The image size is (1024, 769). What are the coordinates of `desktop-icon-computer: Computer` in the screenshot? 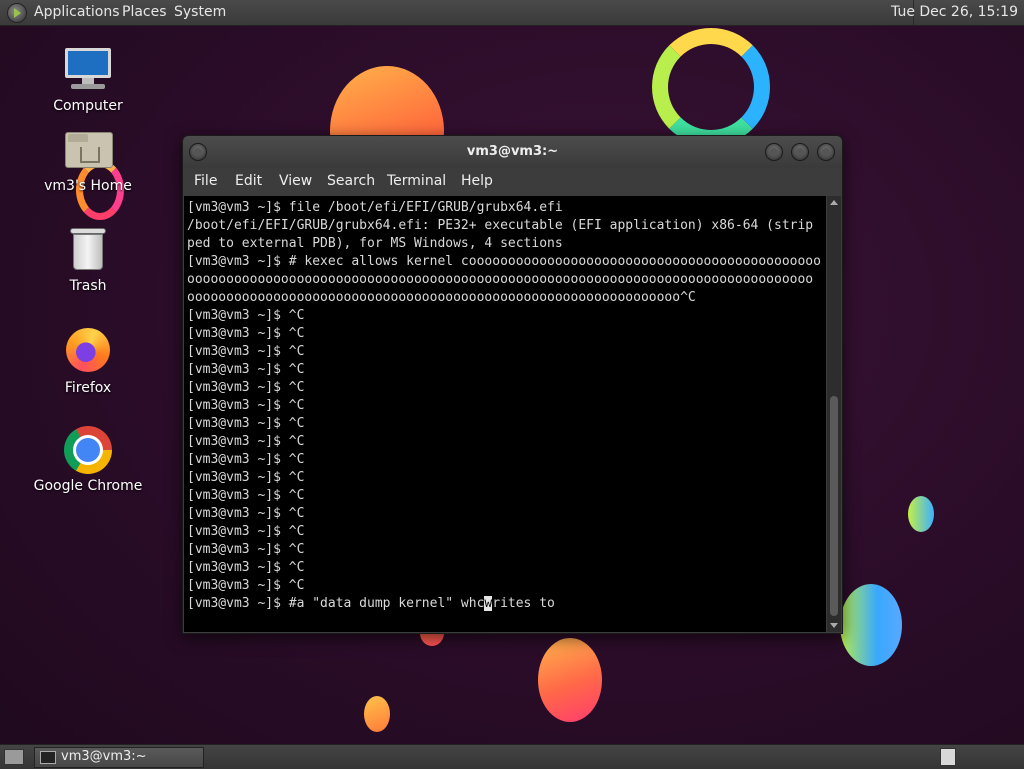 It's located at (88, 80).